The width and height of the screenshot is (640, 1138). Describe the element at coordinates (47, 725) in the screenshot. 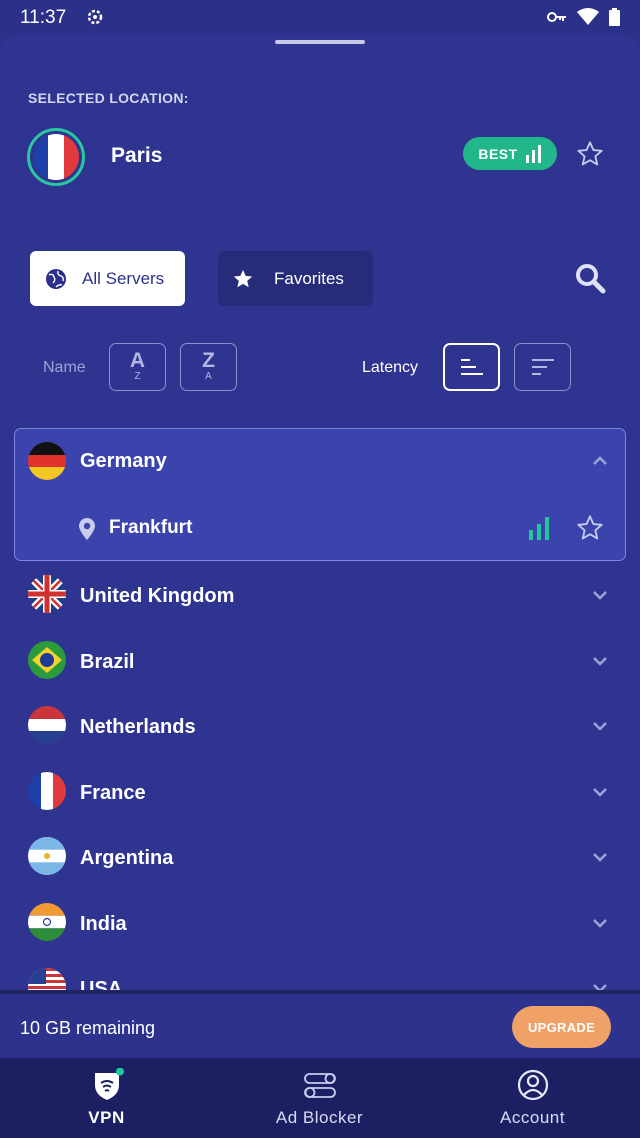

I see `flag-netherlands` at that location.